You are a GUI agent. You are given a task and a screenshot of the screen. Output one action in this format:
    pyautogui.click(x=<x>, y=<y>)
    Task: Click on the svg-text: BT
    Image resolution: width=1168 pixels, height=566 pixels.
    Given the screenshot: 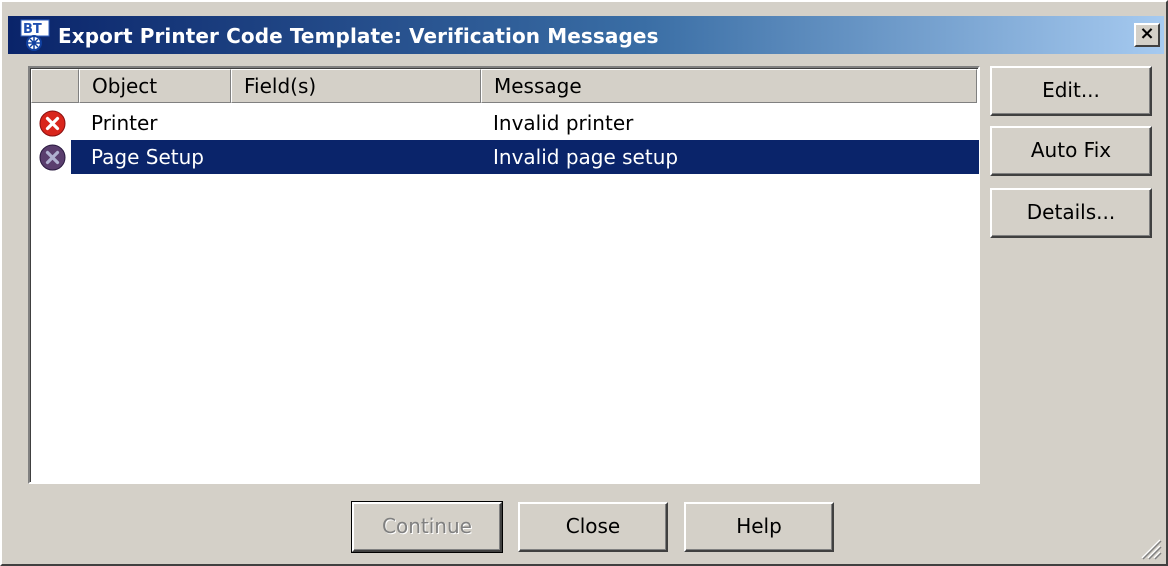 What is the action you would take?
    pyautogui.click(x=32, y=29)
    